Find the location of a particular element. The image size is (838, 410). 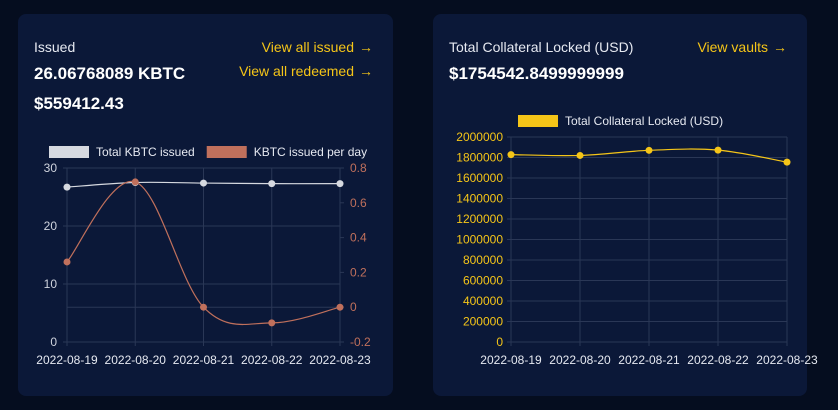

y-right-tick-label: 0 is located at coordinates (353, 307).